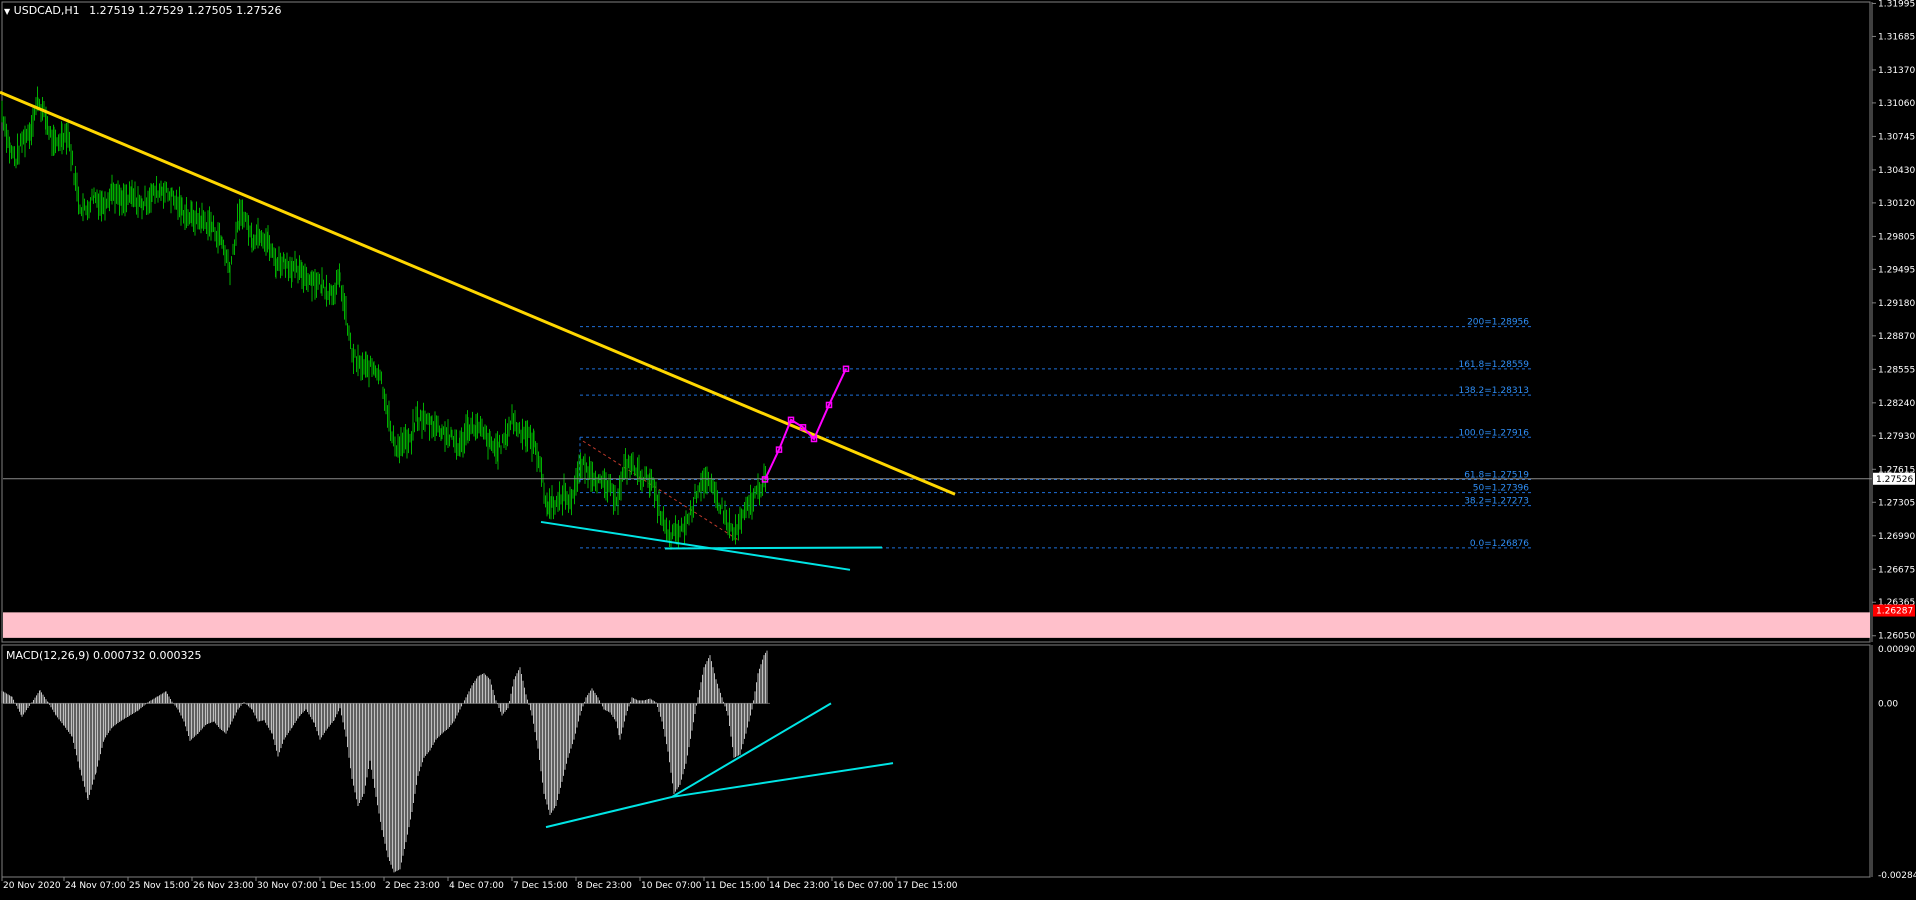  I want to click on price-tick-label: 1.26675, so click(1896, 570).